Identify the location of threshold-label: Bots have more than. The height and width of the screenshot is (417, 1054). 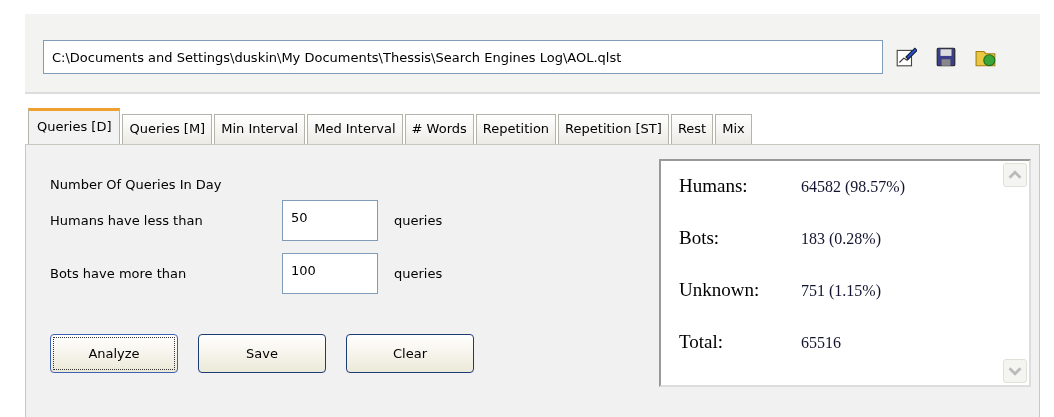
(119, 273).